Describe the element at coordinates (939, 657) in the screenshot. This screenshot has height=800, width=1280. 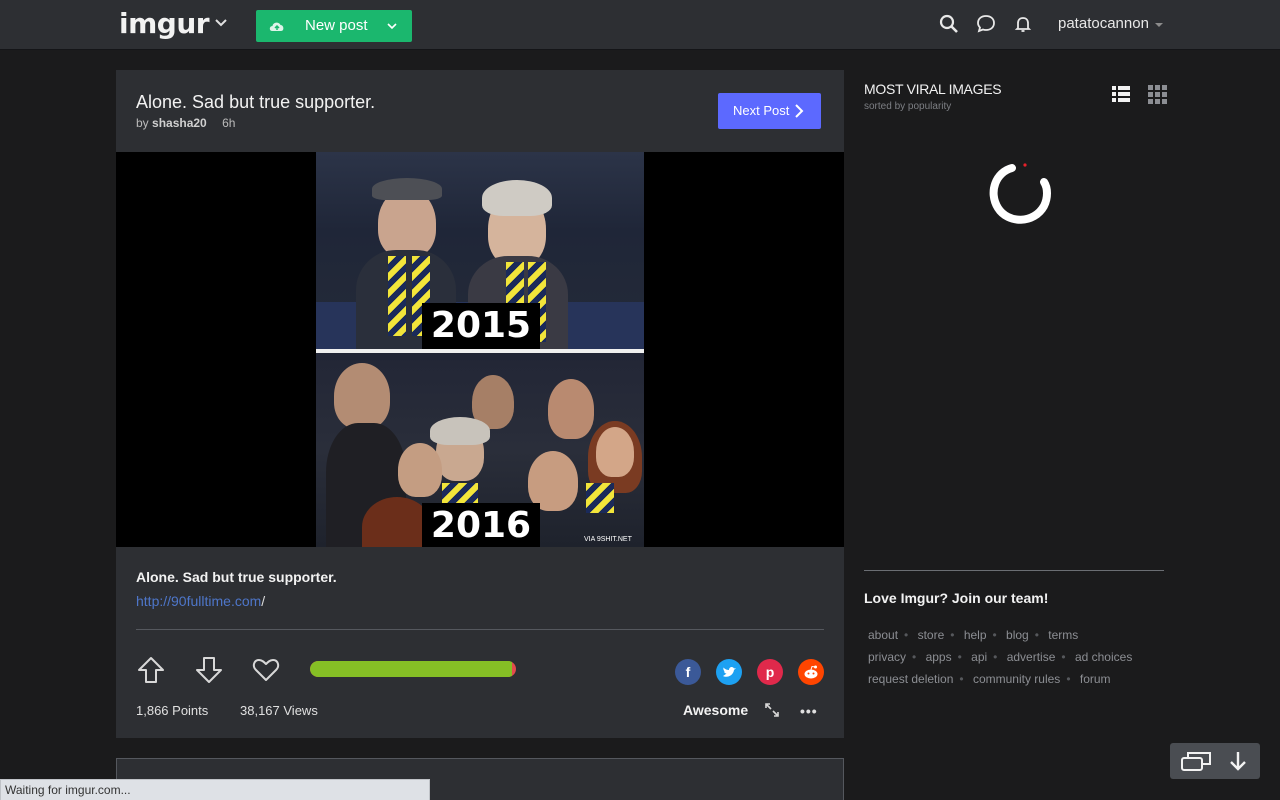
I see `footer-link-apps: apps` at that location.